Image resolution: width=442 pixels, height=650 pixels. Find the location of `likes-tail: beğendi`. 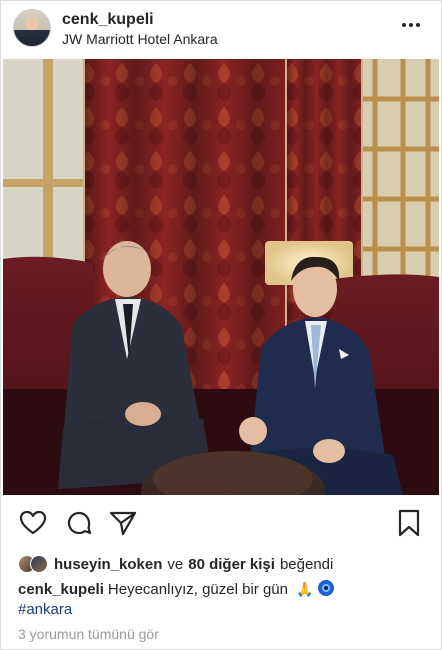

likes-tail: beğendi is located at coordinates (306, 564).